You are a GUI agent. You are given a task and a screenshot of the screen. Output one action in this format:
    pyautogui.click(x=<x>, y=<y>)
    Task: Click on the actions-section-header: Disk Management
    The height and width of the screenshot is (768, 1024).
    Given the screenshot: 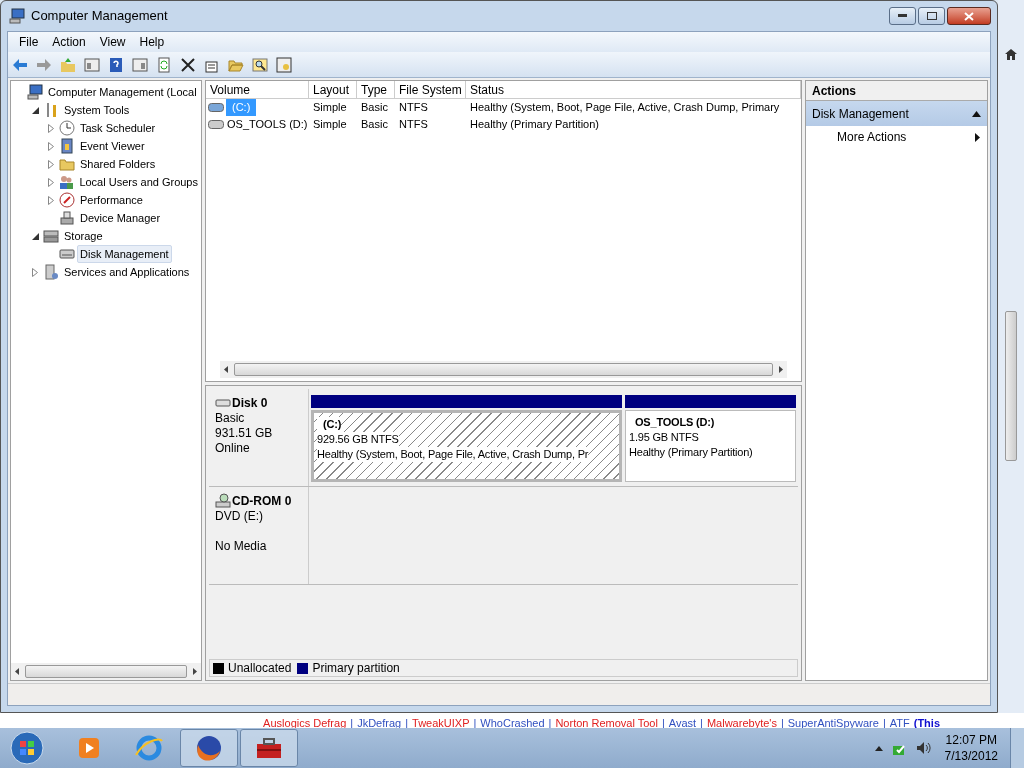 What is the action you would take?
    pyautogui.click(x=896, y=113)
    